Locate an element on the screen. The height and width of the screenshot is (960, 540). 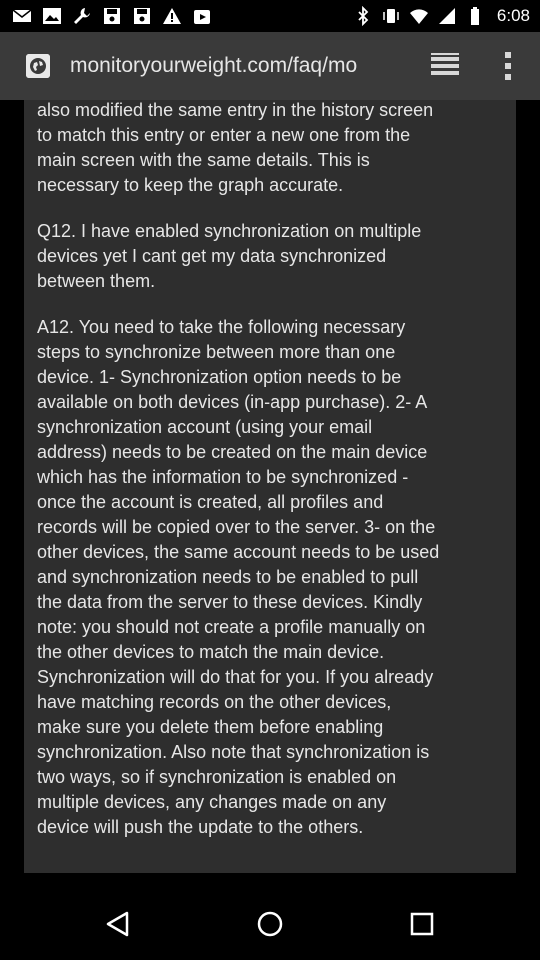
system-icons: 6:08 is located at coordinates (441, 16).